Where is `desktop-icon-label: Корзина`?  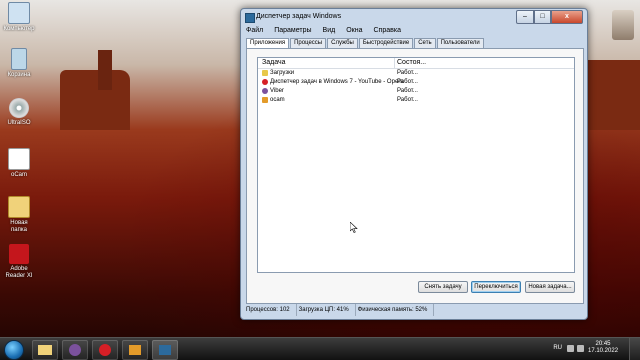
desktop-icon-label: Корзина is located at coordinates (19, 75).